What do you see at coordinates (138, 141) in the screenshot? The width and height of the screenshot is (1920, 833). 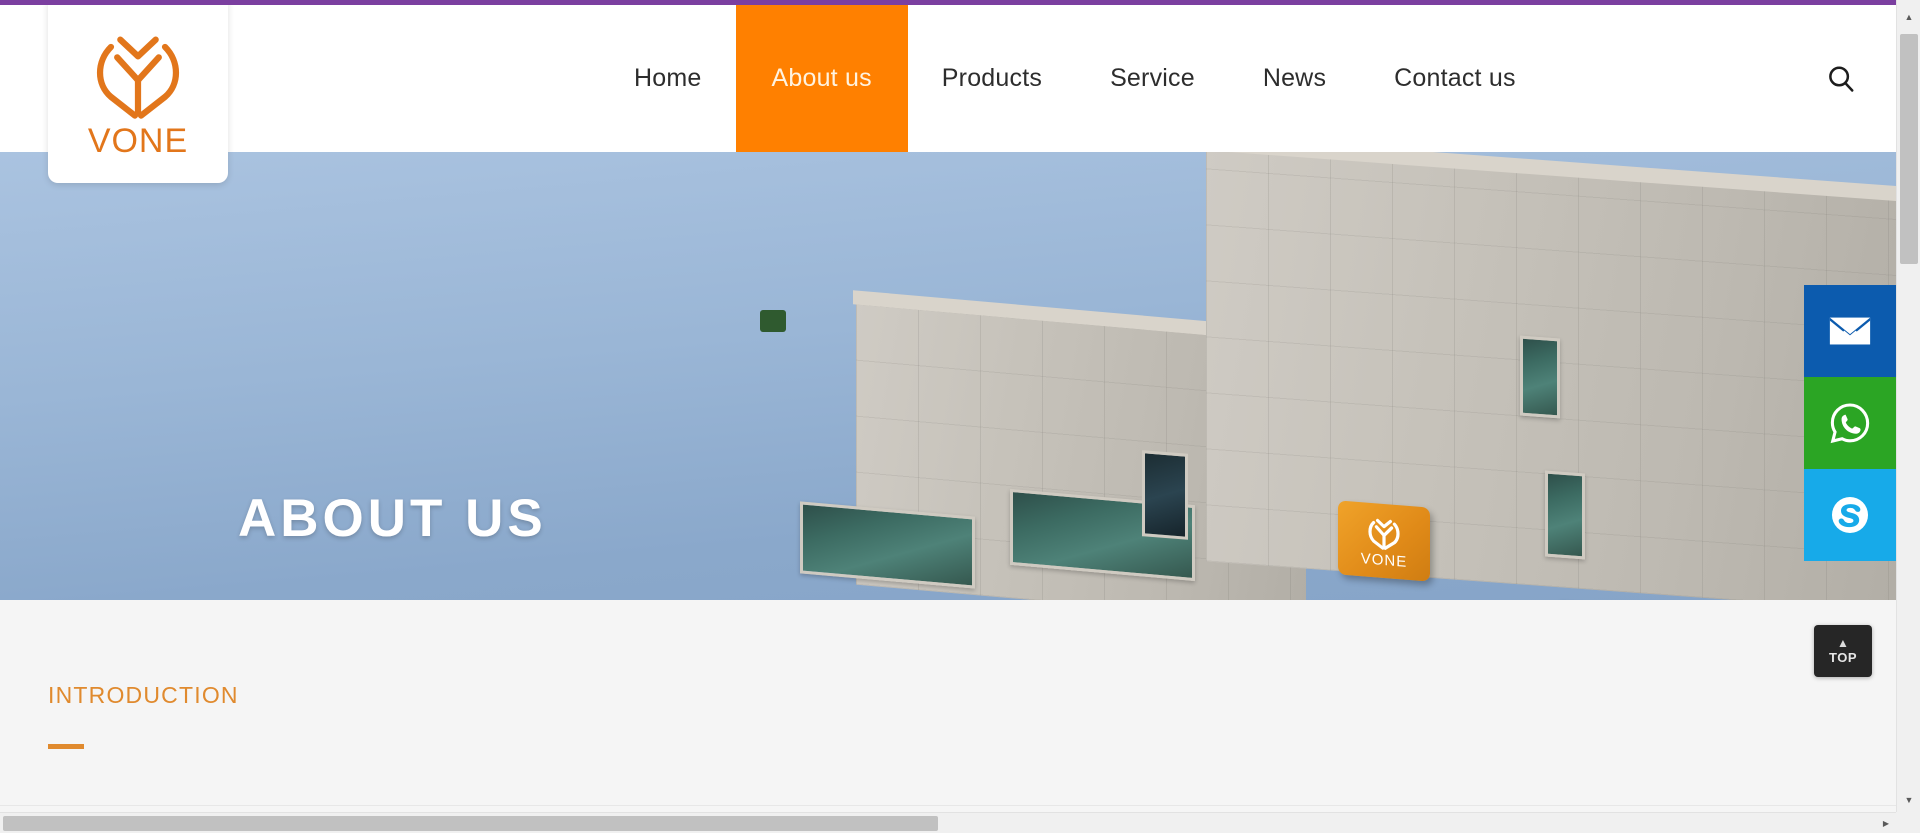 I see `logo-wordmark: VONE` at bounding box center [138, 141].